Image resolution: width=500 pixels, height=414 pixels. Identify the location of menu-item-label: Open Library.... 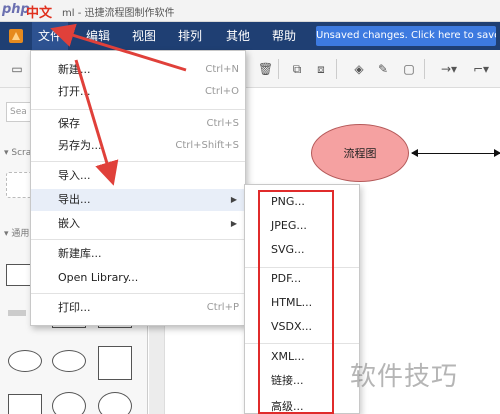
(98, 277).